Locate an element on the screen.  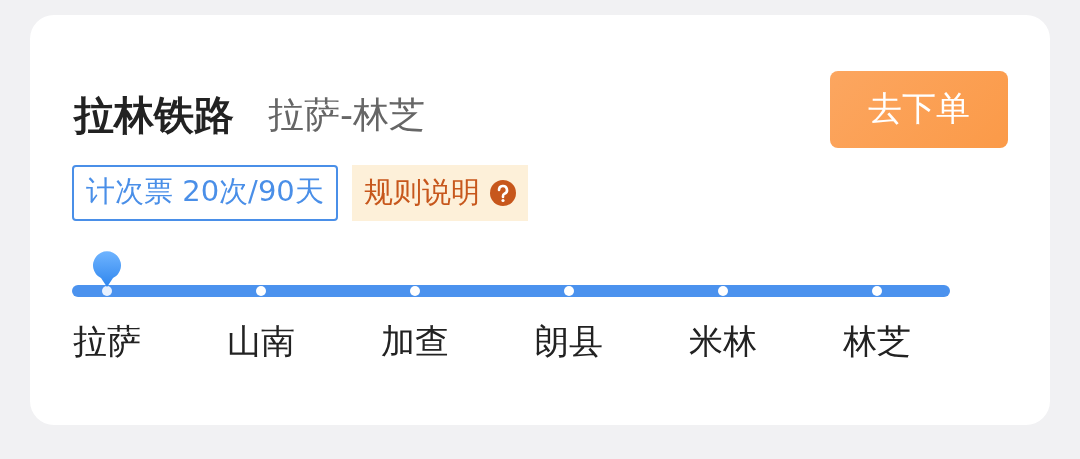
station-name: 林芝 is located at coordinates (877, 341).